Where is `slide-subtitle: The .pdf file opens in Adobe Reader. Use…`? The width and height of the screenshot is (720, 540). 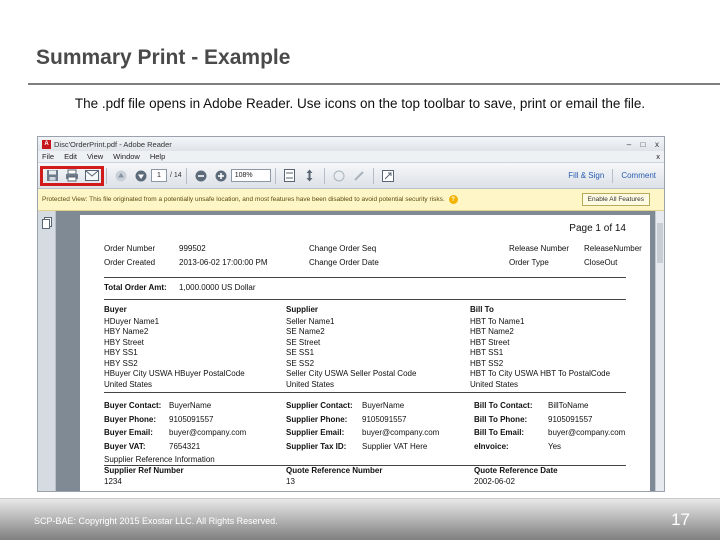 slide-subtitle: The .pdf file opens in Adobe Reader. Use… is located at coordinates (360, 103).